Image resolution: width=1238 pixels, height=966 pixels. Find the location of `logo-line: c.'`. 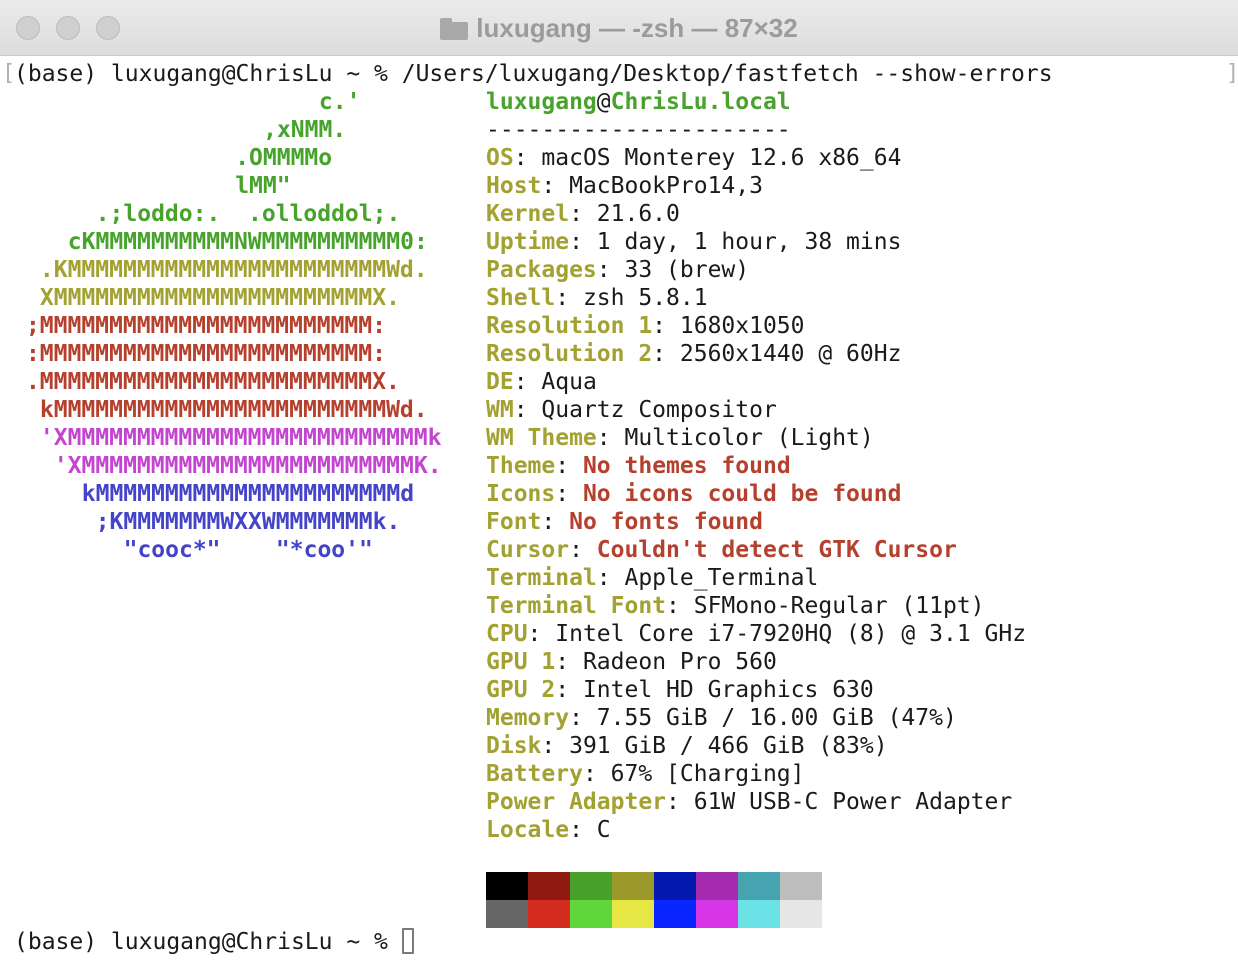

logo-line: c.' is located at coordinates (339, 102).